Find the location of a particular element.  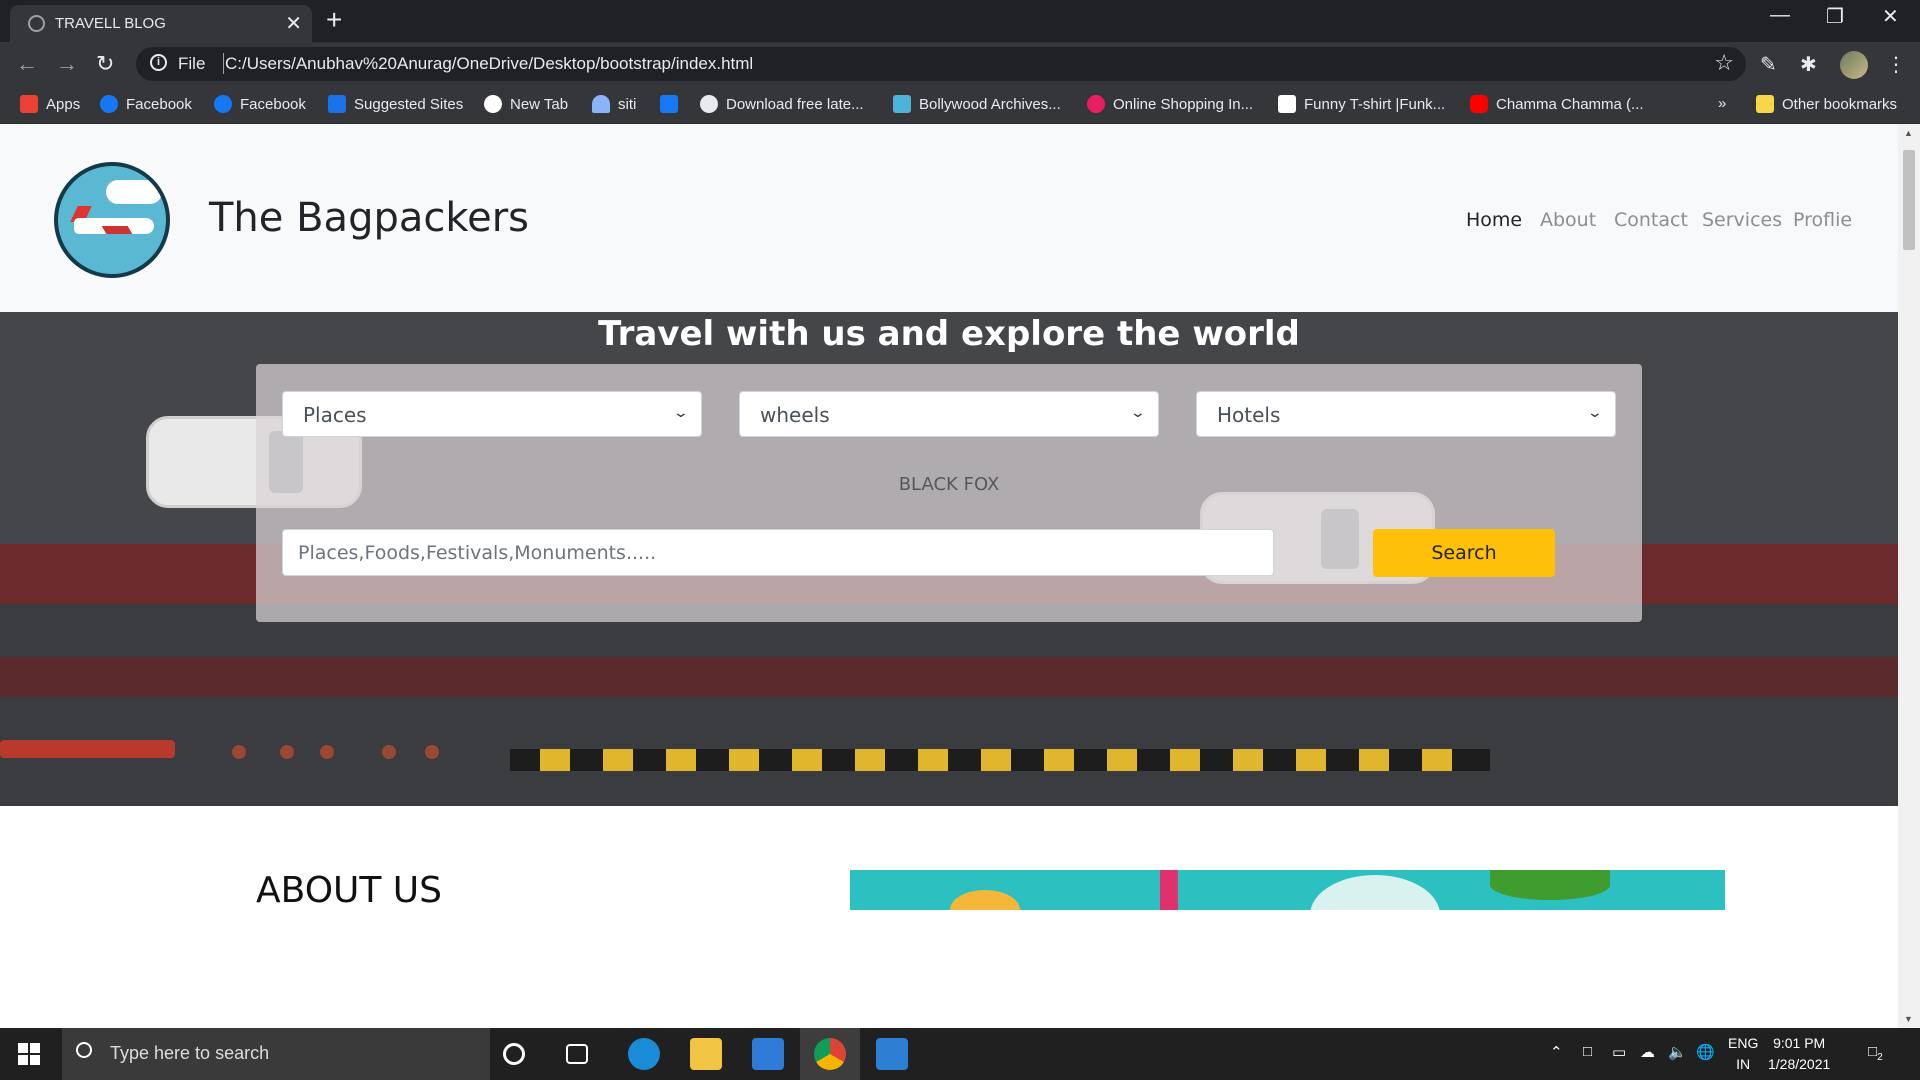

file-explorer-icon is located at coordinates (706, 1054).